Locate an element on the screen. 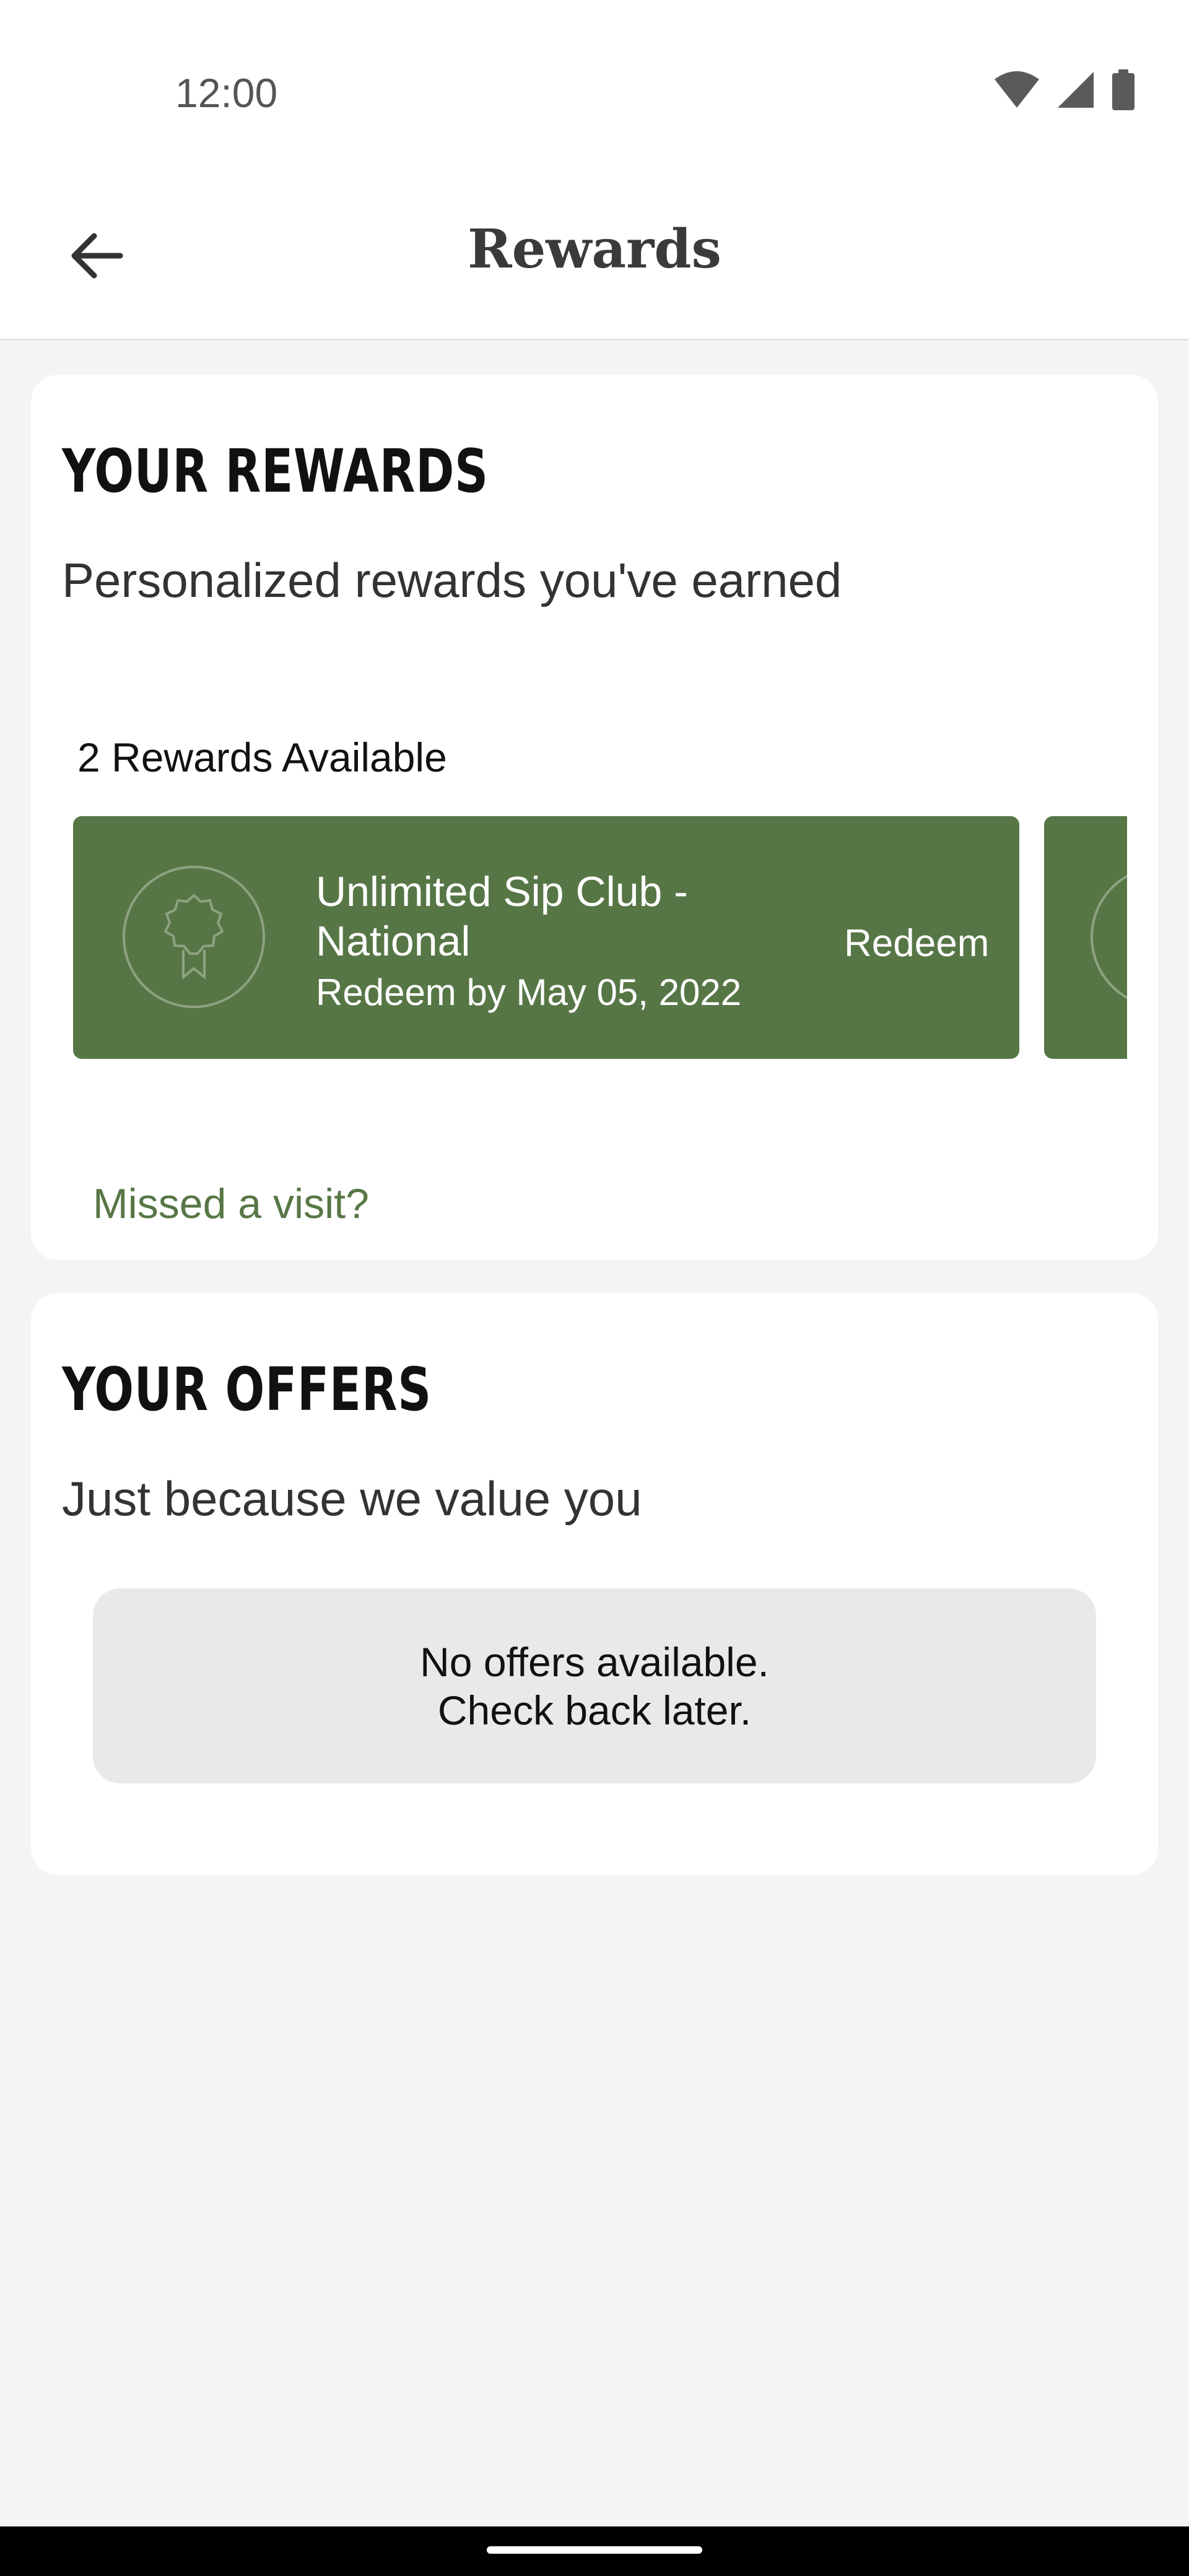  rewards-subtitle: Personalized rewards you've earned is located at coordinates (452, 580).